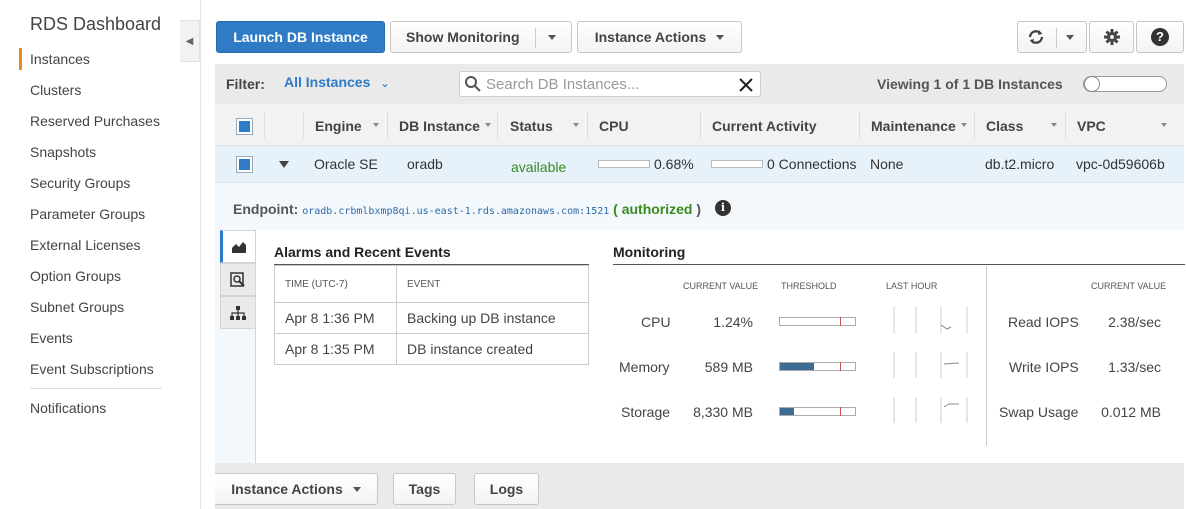 Image resolution: width=1186 pixels, height=509 pixels. What do you see at coordinates (80, 183) in the screenshot?
I see `sidebar-item-security-groups: Security Groups` at bounding box center [80, 183].